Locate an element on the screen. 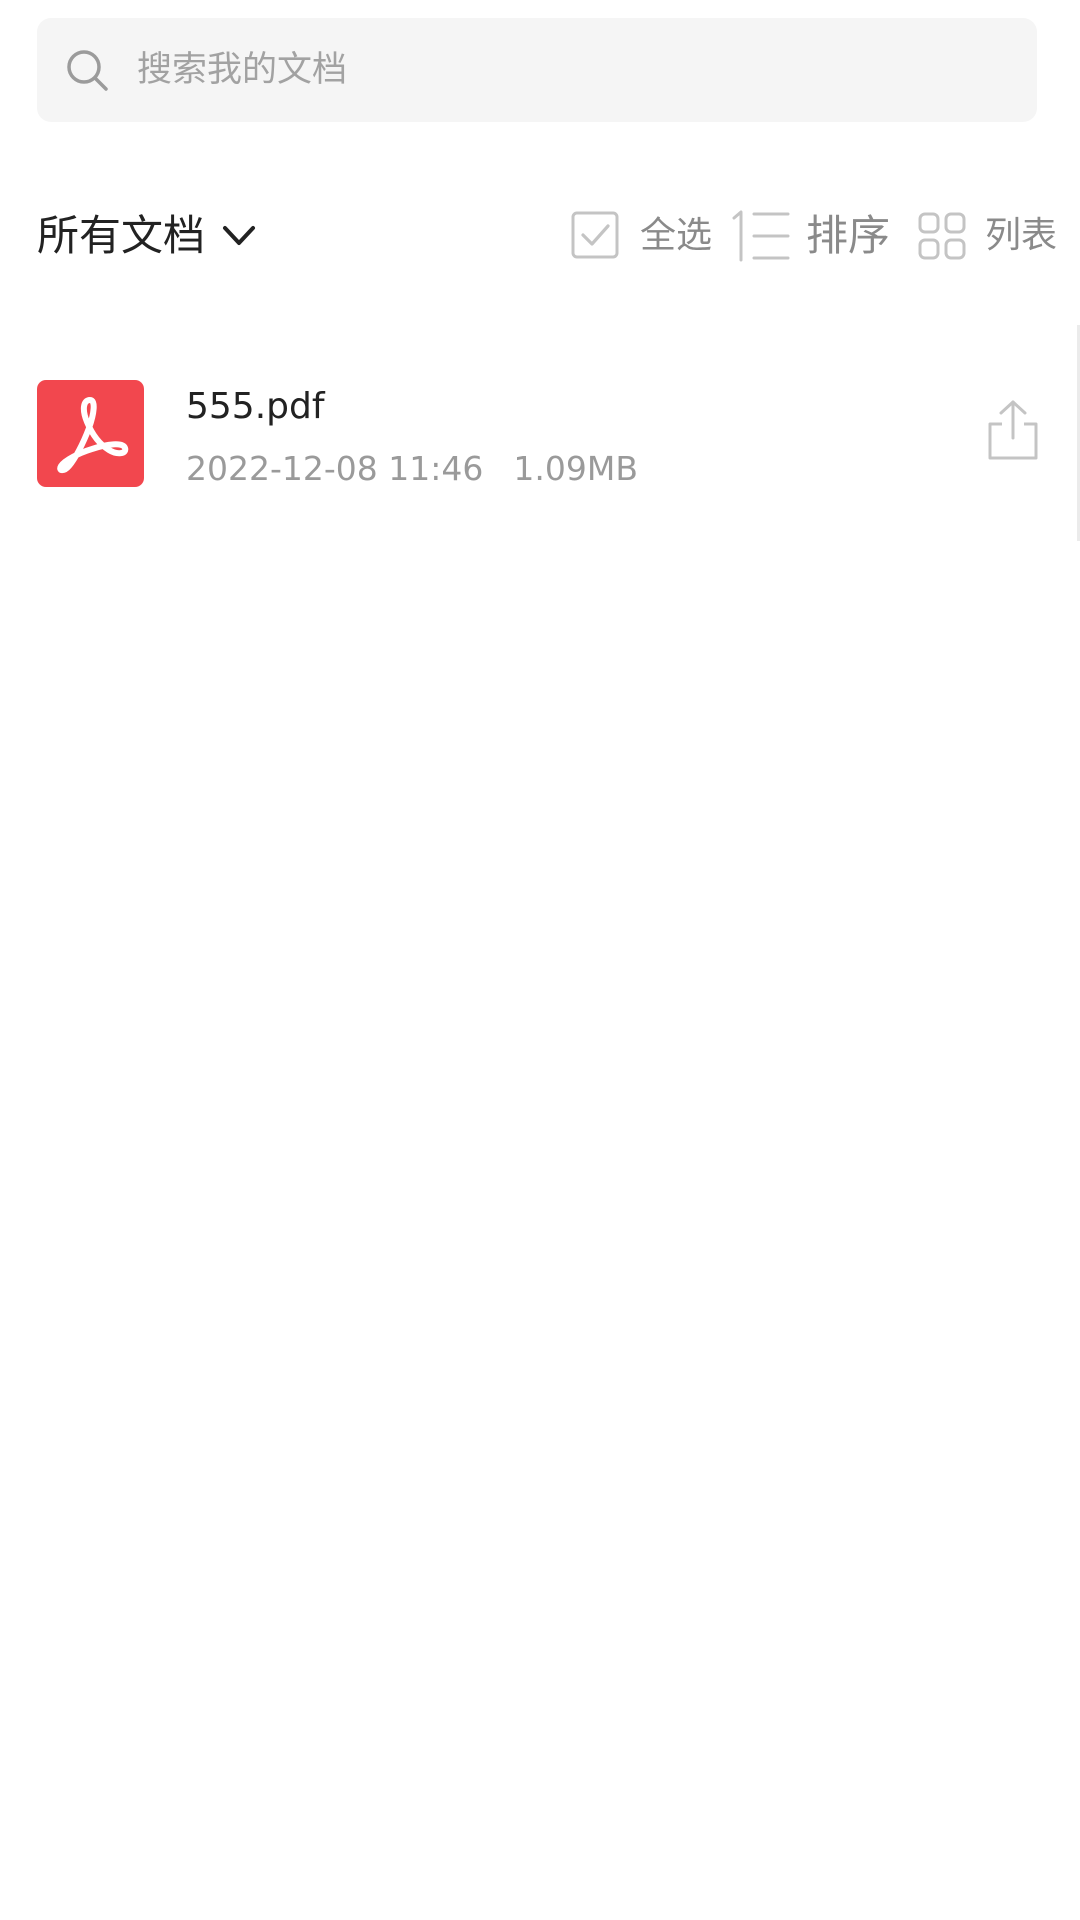 Image resolution: width=1080 pixels, height=1920 pixels. search-bar: 搜索我的文档 is located at coordinates (537, 70).